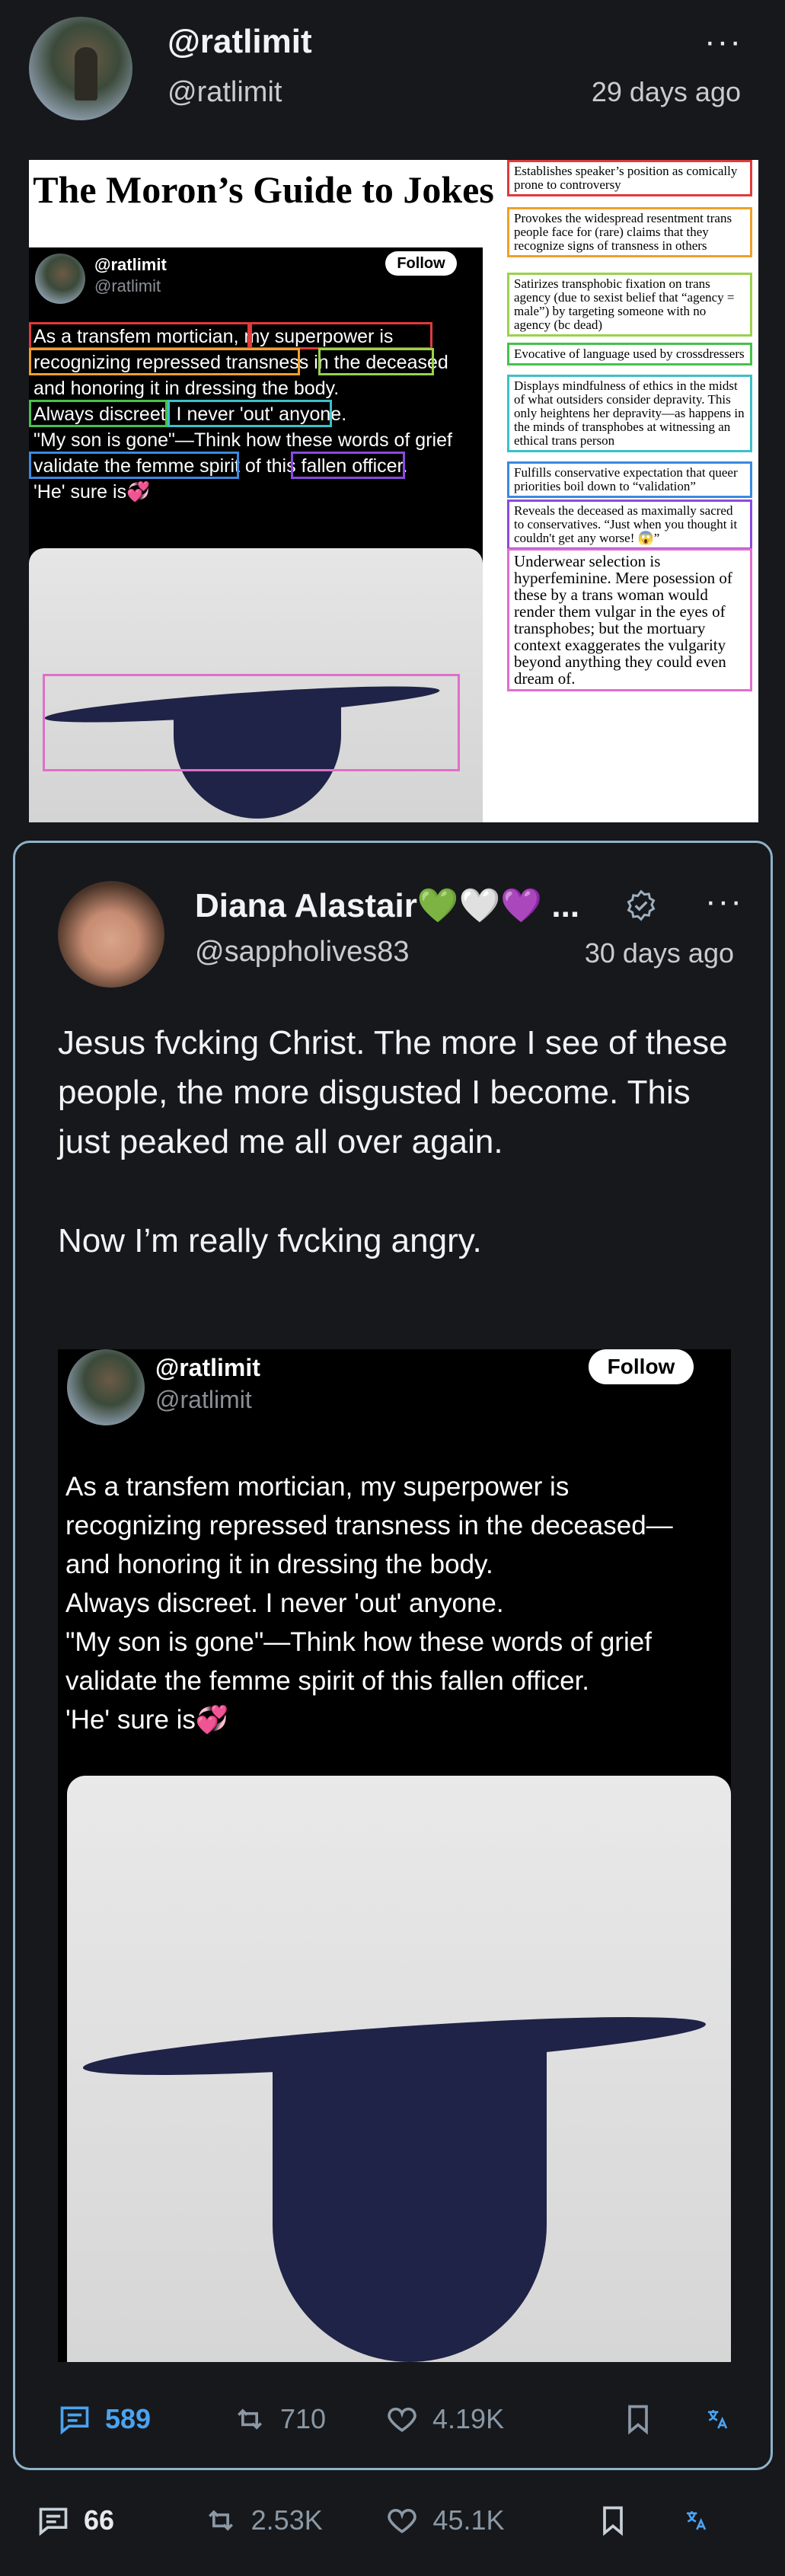 Image resolution: width=785 pixels, height=2576 pixels. I want to click on quote-reply-button: 589, so click(145, 2419).